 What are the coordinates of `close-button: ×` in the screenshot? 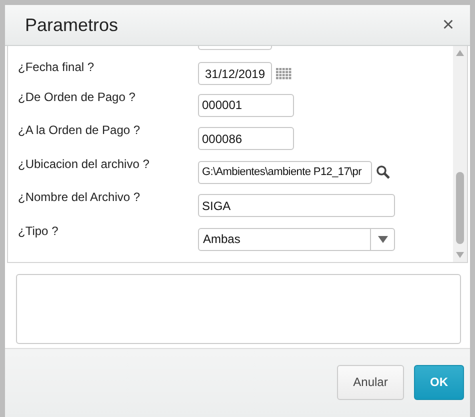 It's located at (448, 25).